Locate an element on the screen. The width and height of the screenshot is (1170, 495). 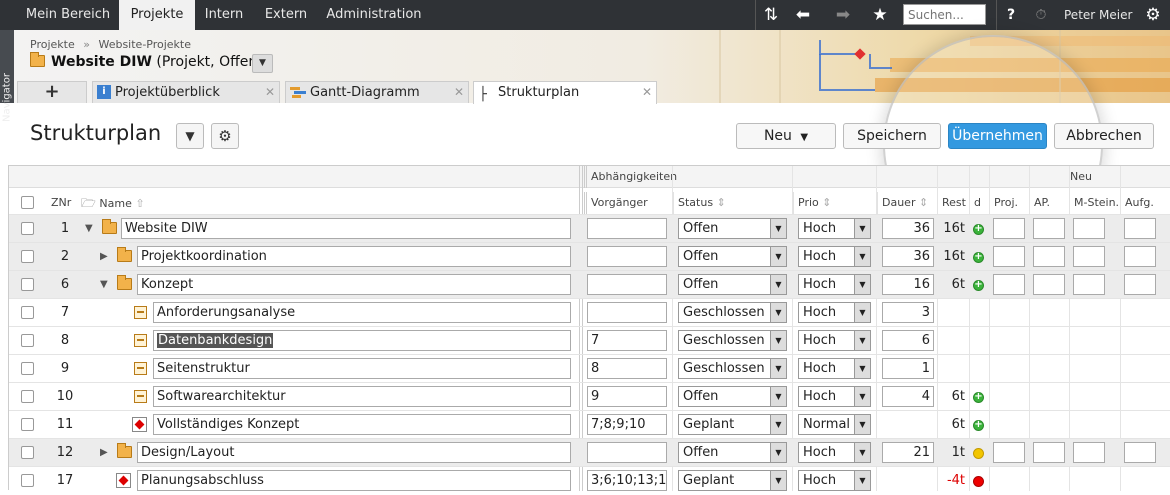
project-menu-button: ▼ is located at coordinates (262, 63).